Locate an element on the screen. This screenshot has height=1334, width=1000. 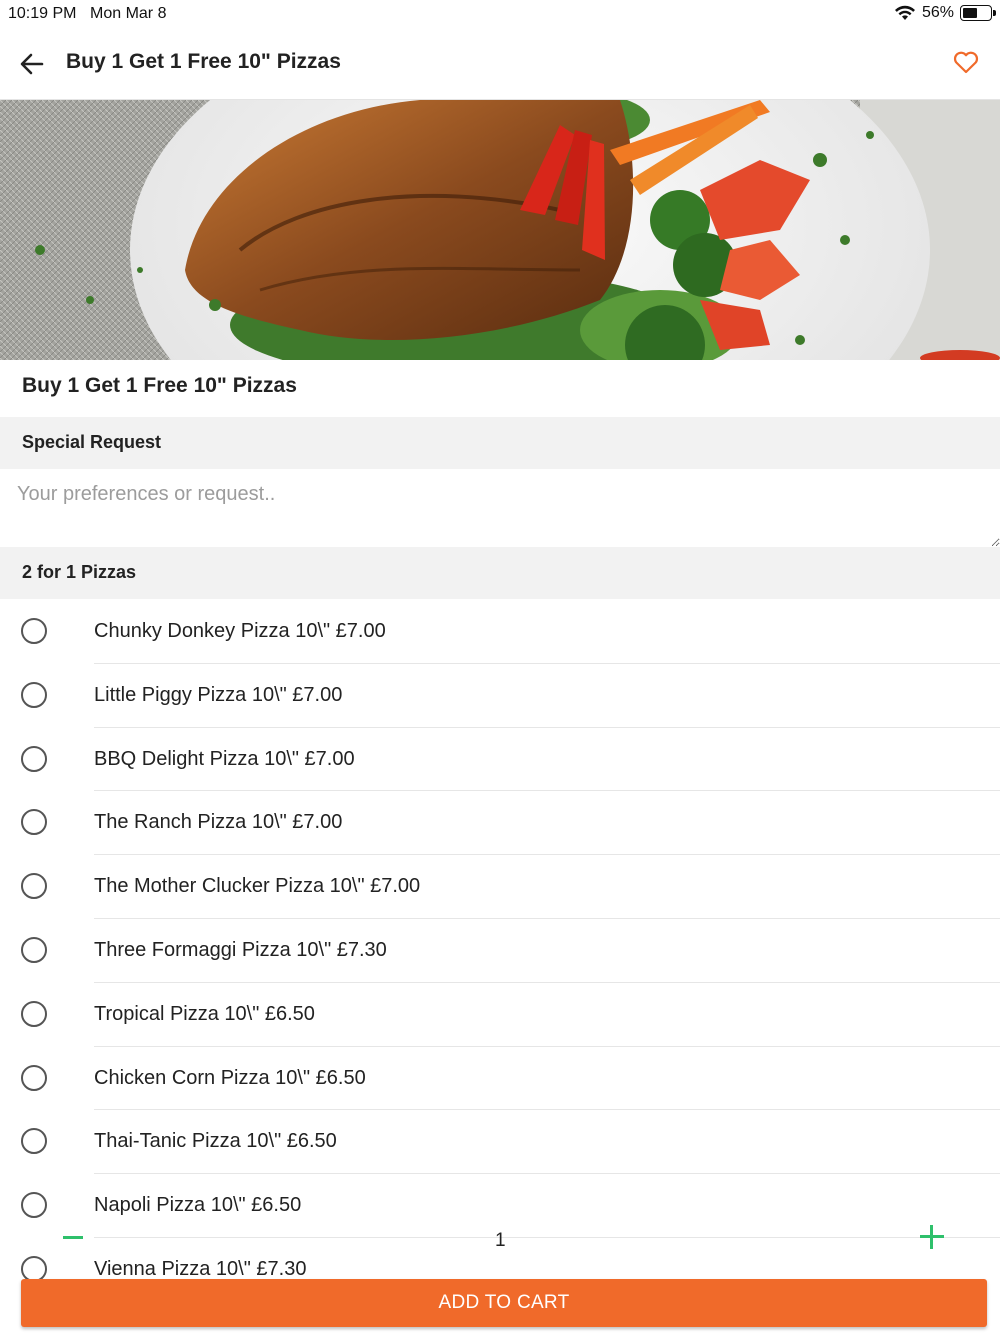
page-title: Buy 1 Get 1 Free 10" Pizzas is located at coordinates (203, 61).